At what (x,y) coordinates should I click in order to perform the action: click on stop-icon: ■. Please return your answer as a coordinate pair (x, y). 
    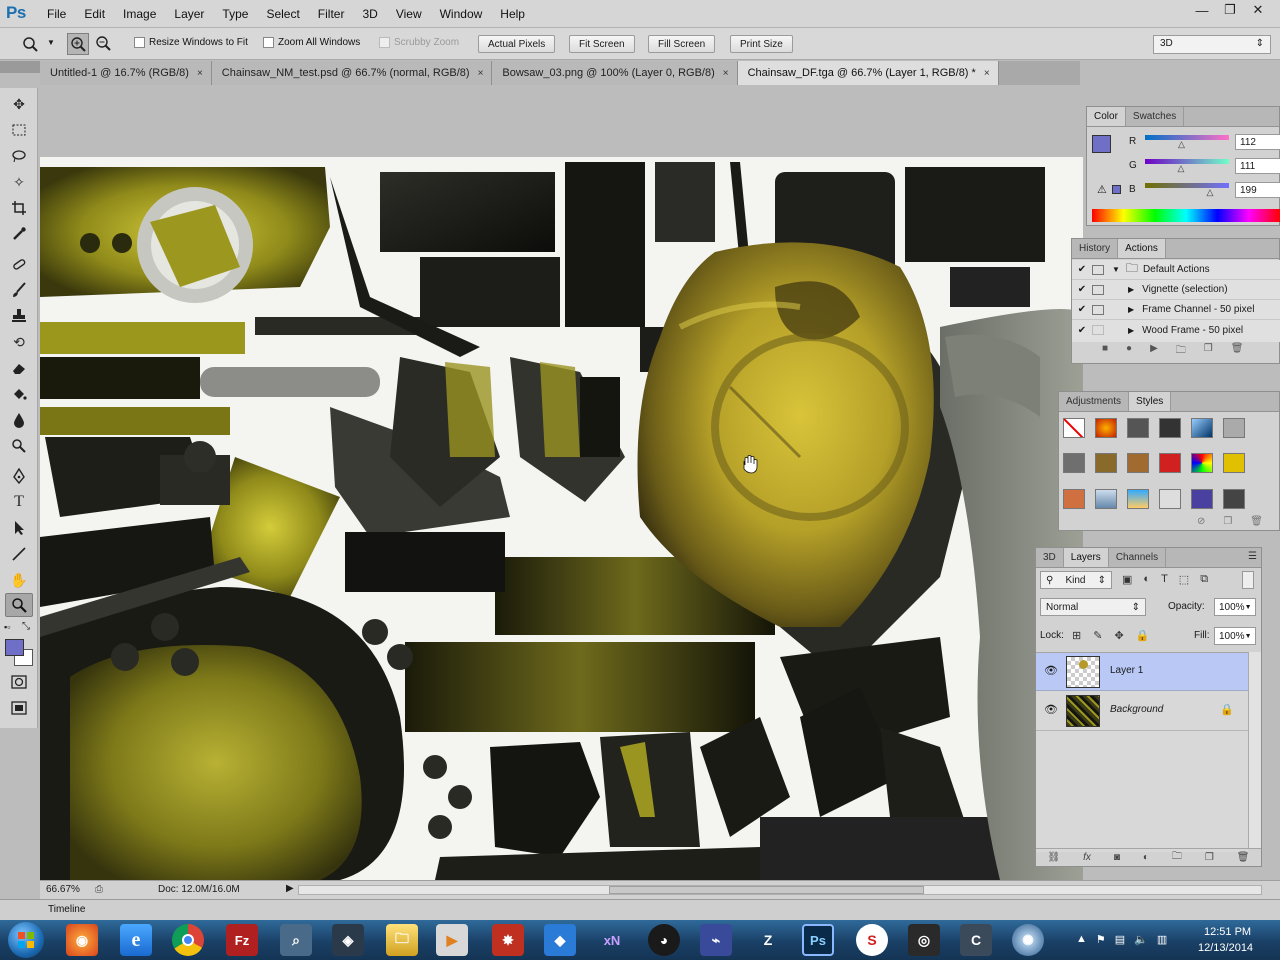
    Looking at the image, I should click on (1105, 351).